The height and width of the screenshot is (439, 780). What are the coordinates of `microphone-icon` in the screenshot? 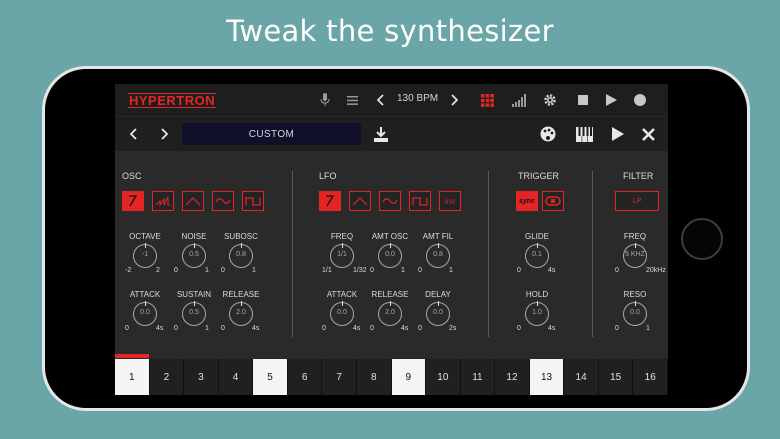 It's located at (325, 100).